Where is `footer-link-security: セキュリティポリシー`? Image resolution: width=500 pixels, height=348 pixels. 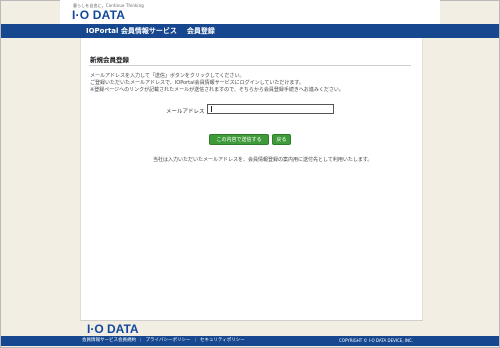 footer-link-security: セキュリティポリシー is located at coordinates (222, 340).